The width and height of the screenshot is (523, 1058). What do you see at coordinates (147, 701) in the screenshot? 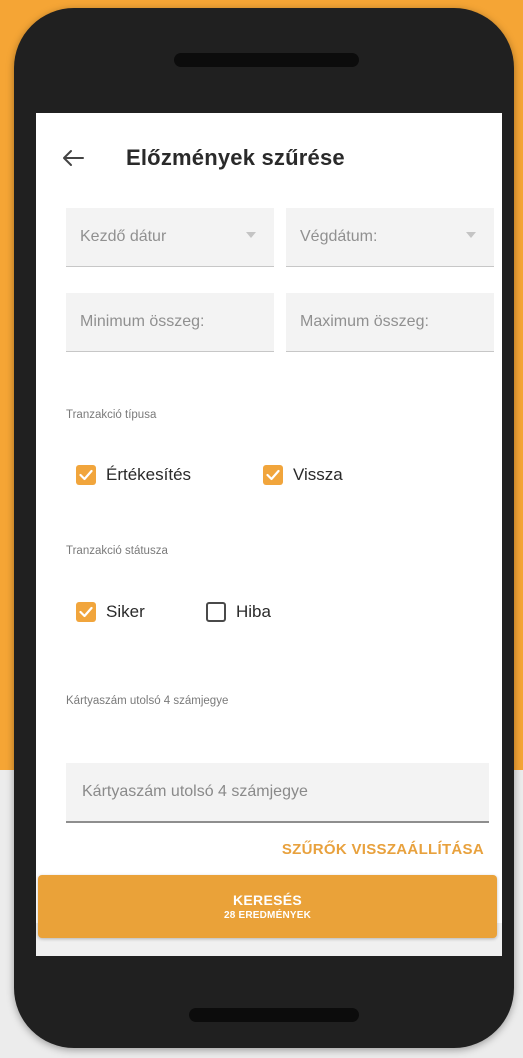
I see `card-number-label: Kártyaszám utolsó 4 számjegye` at bounding box center [147, 701].